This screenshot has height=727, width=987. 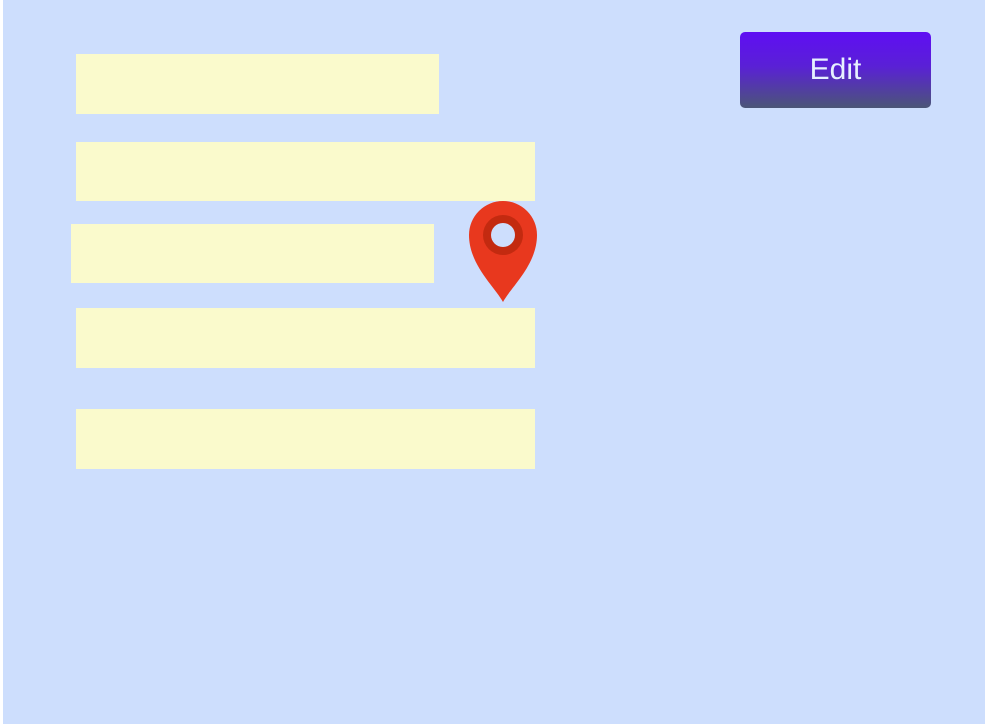 What do you see at coordinates (835, 70) in the screenshot?
I see `edit-button: Edit` at bounding box center [835, 70].